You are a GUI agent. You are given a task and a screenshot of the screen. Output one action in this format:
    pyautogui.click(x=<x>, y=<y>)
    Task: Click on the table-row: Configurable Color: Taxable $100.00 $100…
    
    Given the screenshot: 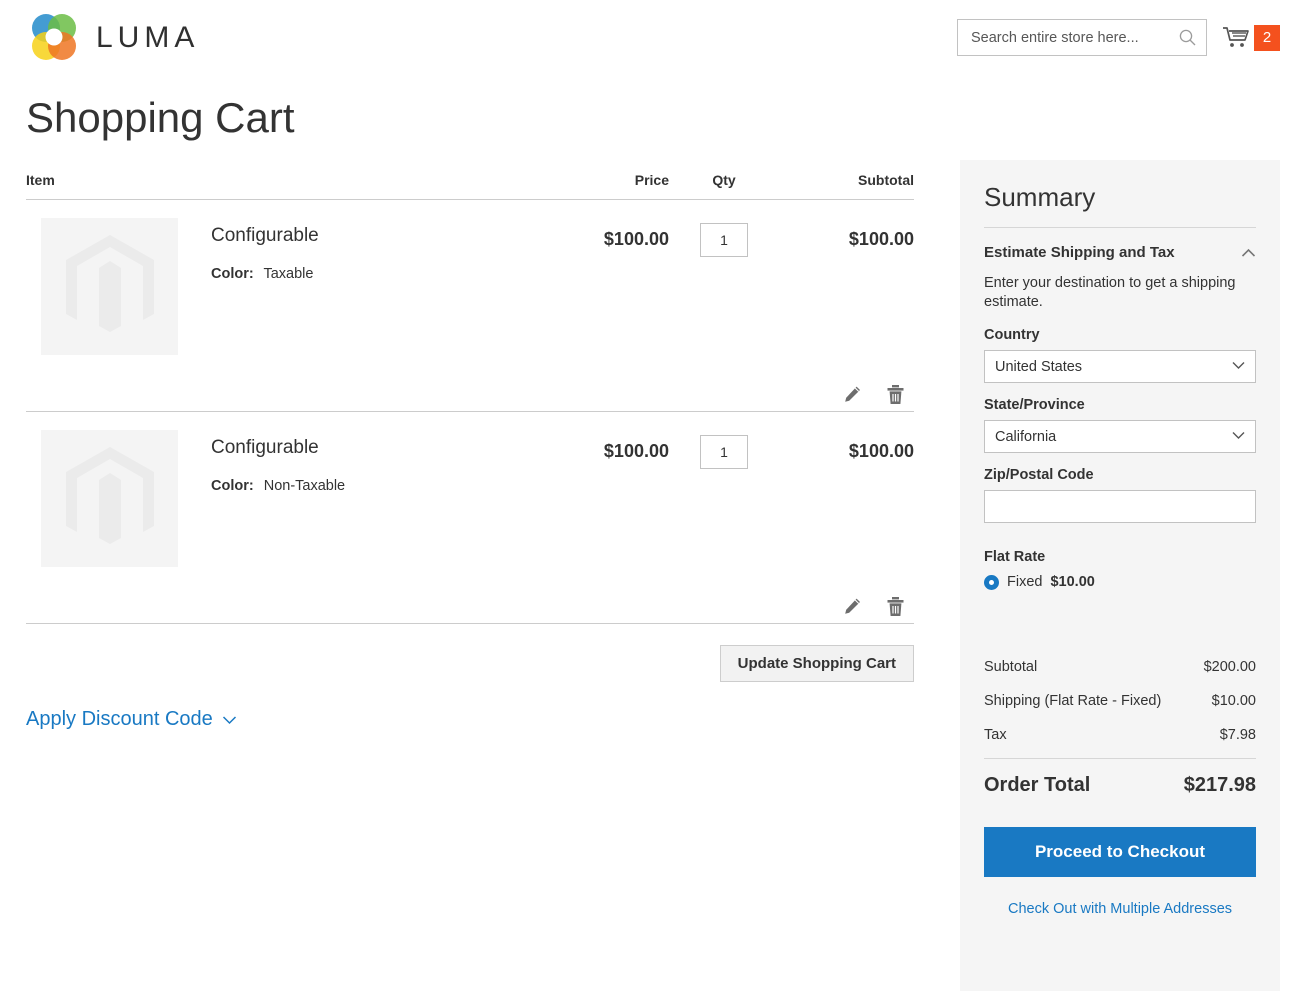 What is the action you would take?
    pyautogui.click(x=470, y=306)
    